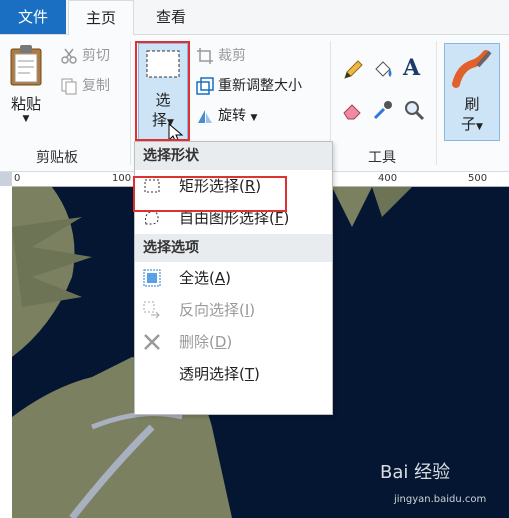 This screenshot has height=518, width=509. What do you see at coordinates (26, 65) in the screenshot?
I see `clipboard-icon` at bounding box center [26, 65].